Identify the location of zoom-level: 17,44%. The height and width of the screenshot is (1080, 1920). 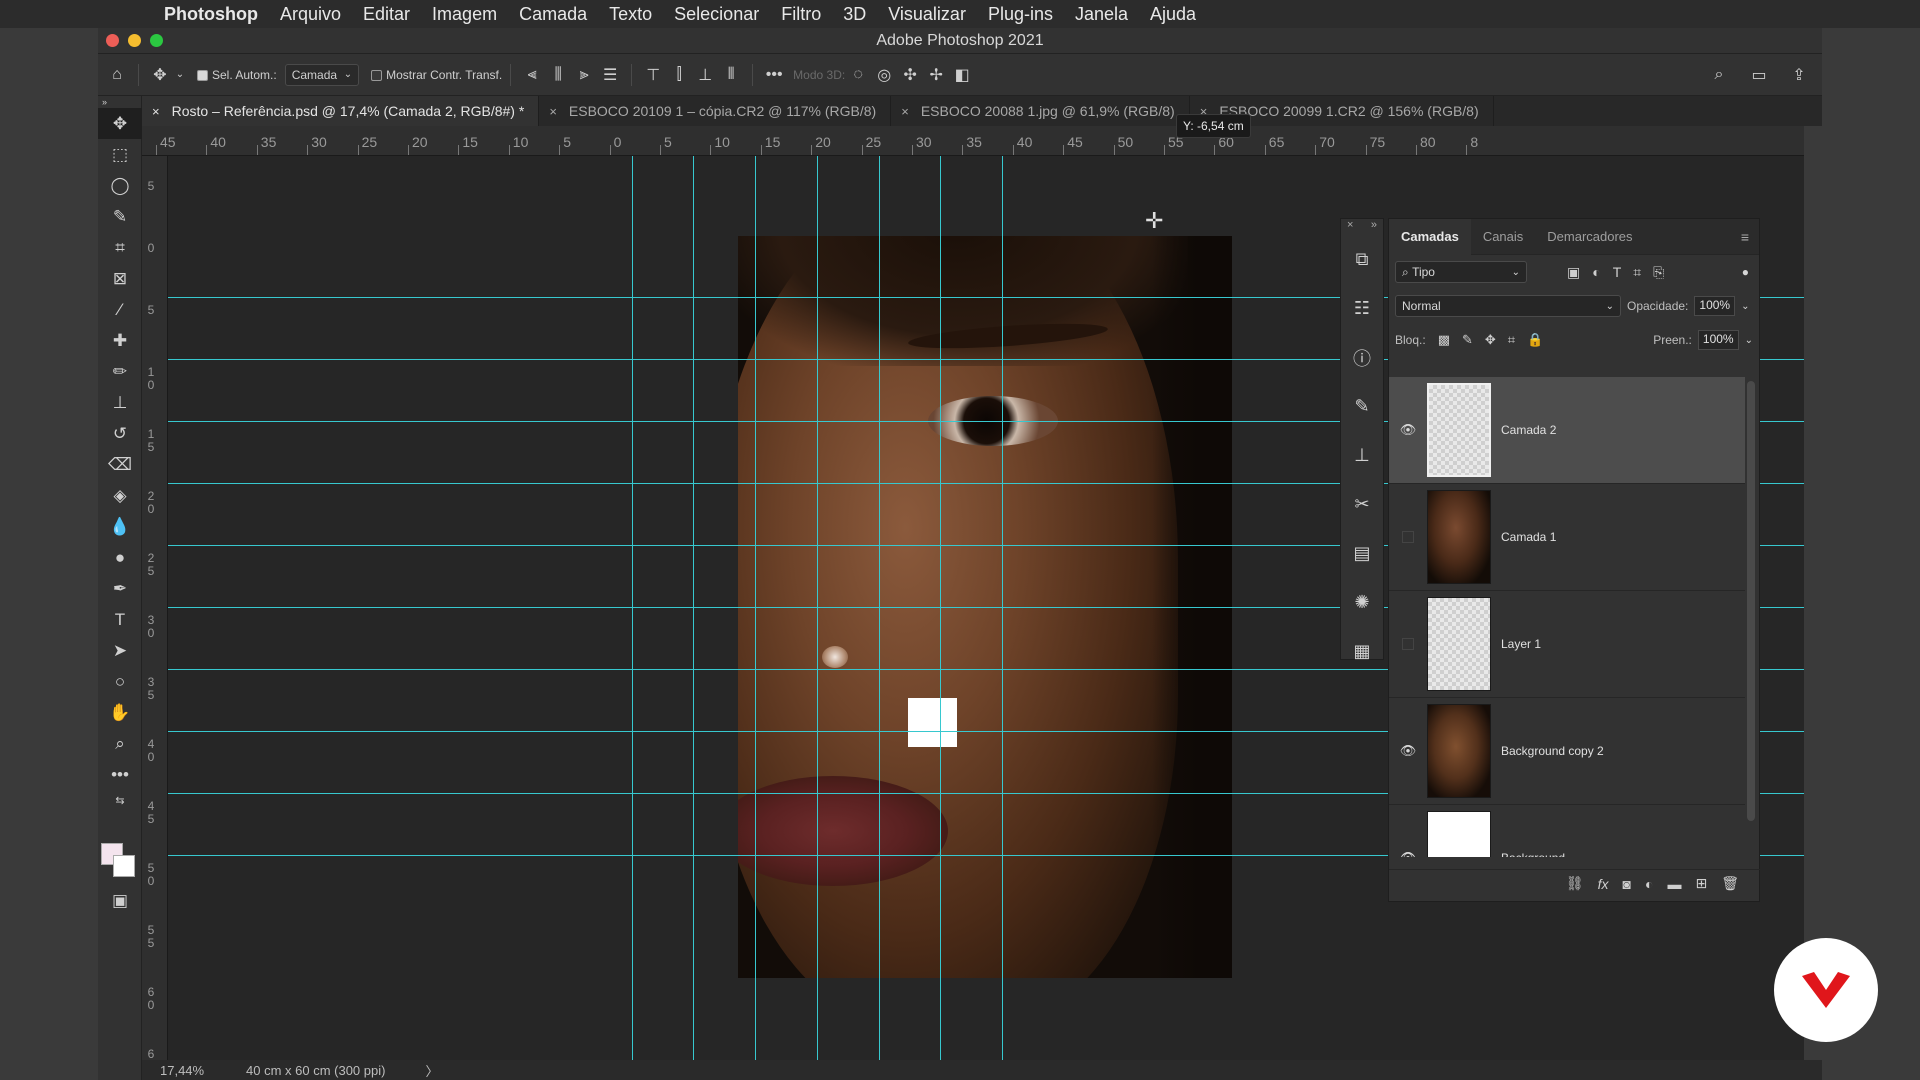
(195, 1070).